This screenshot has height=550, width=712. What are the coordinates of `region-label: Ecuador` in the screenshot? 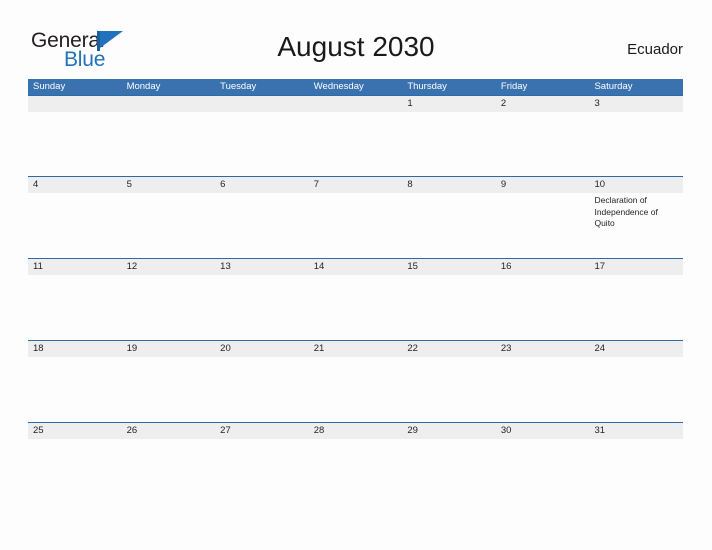 It's located at (655, 49).